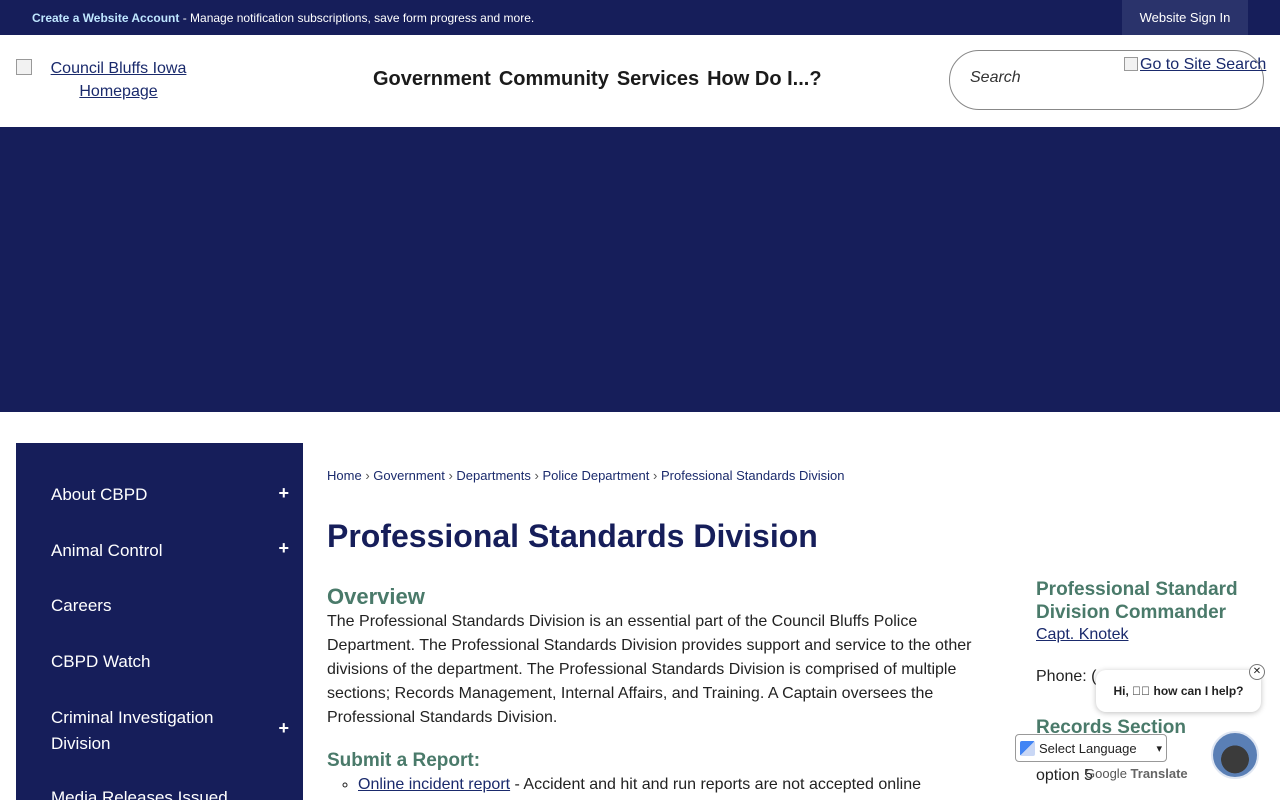 This screenshot has height=800, width=1280. Describe the element at coordinates (1203, 64) in the screenshot. I see `search-go-label: Go to Site Search` at that location.